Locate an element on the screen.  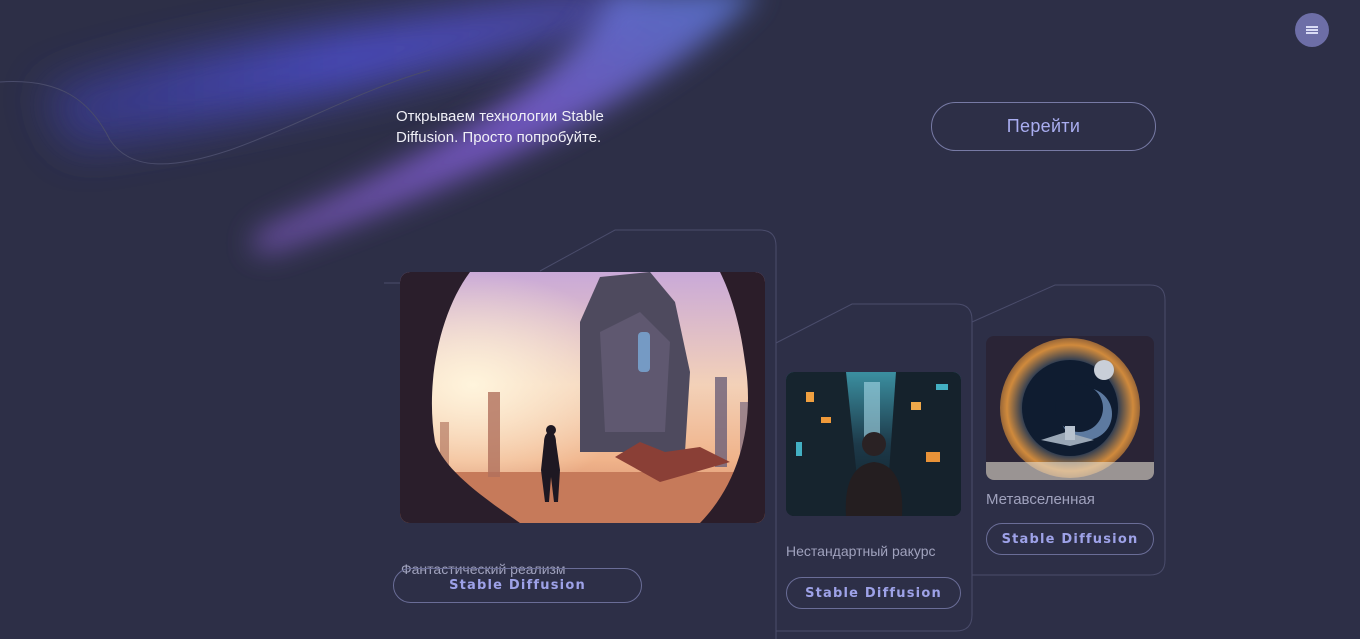
unusual-angle-image is located at coordinates (873, 444).